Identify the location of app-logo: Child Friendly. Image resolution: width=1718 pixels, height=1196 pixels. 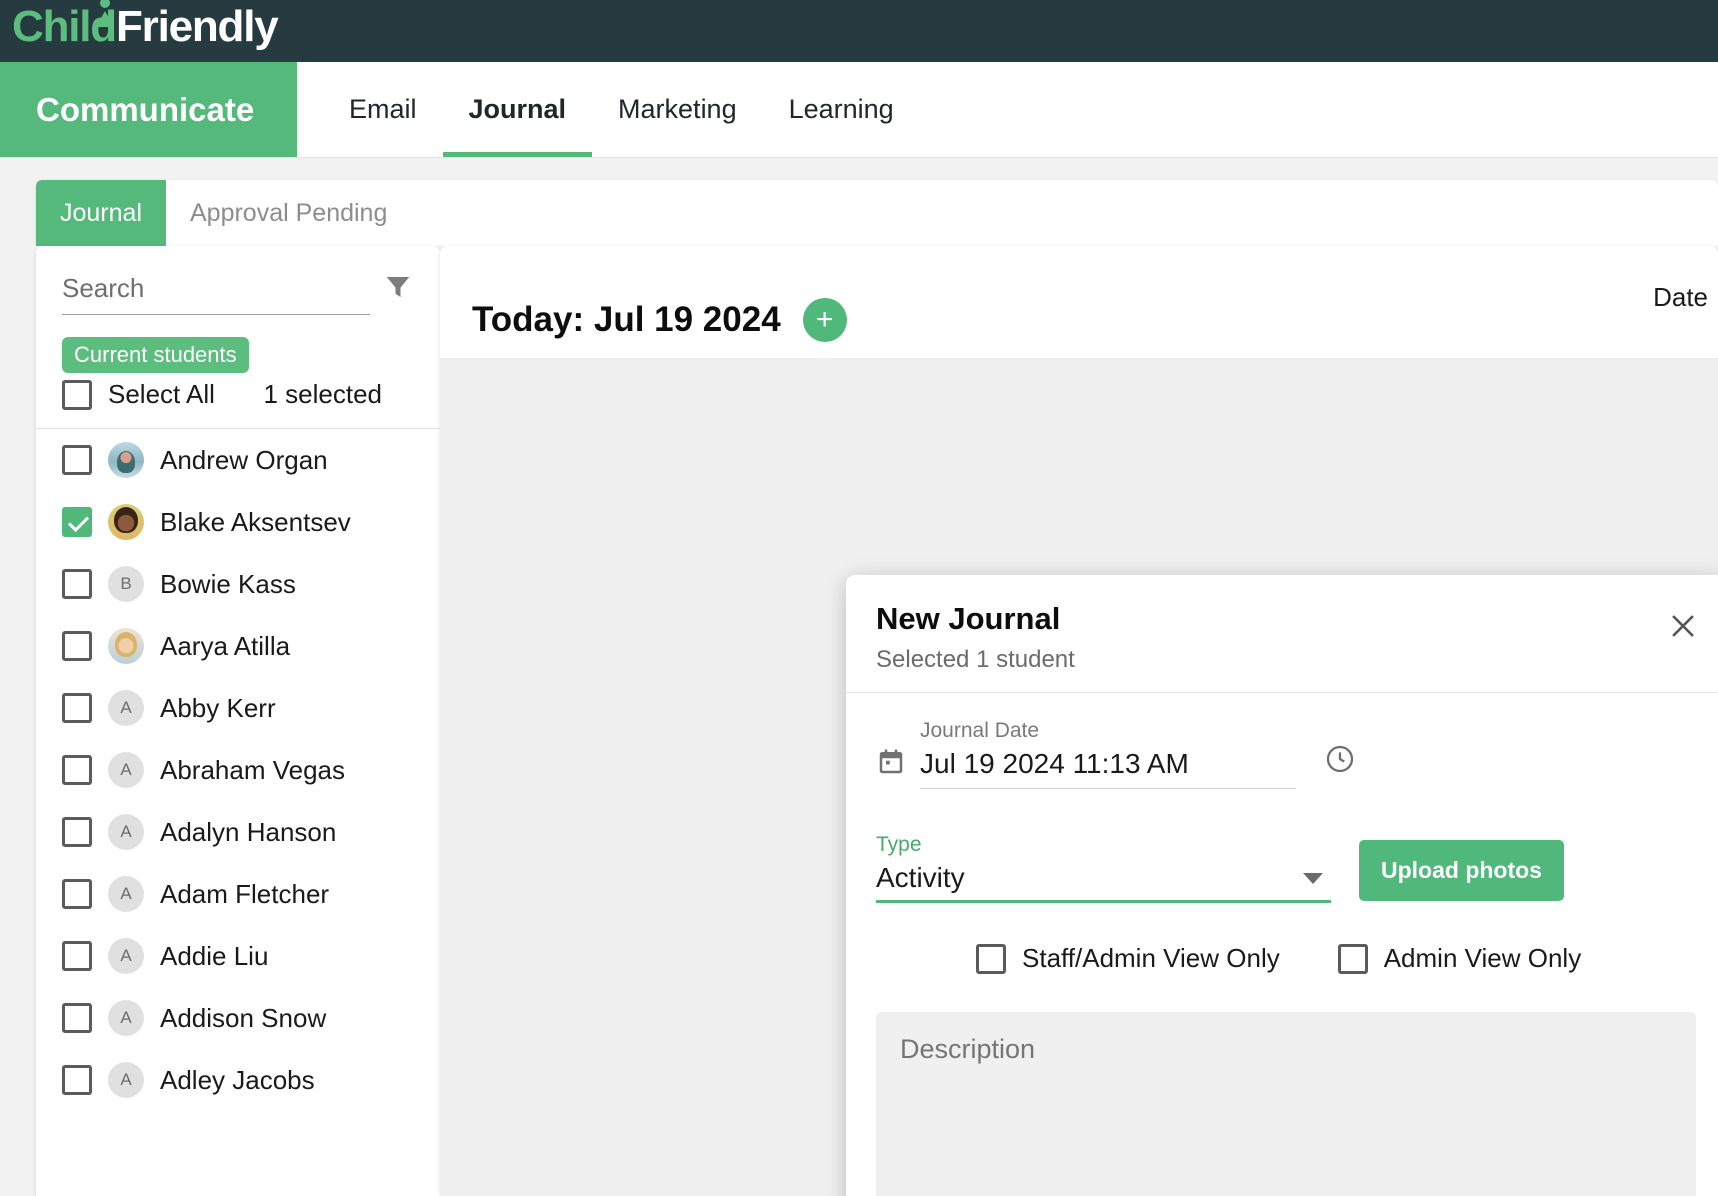
(145, 25).